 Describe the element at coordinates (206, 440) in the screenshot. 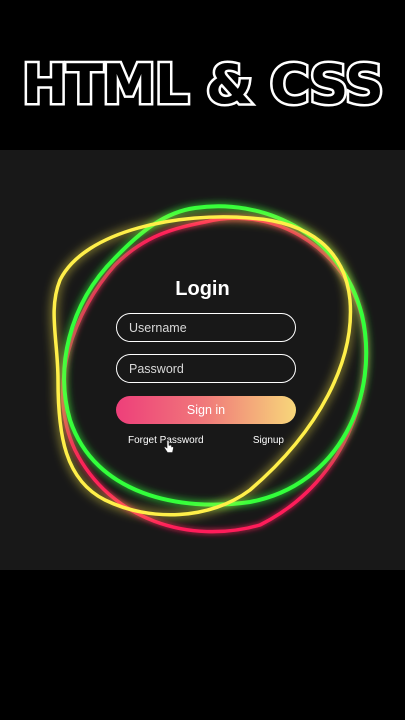

I see `auth-links: Forget Password Signup` at that location.